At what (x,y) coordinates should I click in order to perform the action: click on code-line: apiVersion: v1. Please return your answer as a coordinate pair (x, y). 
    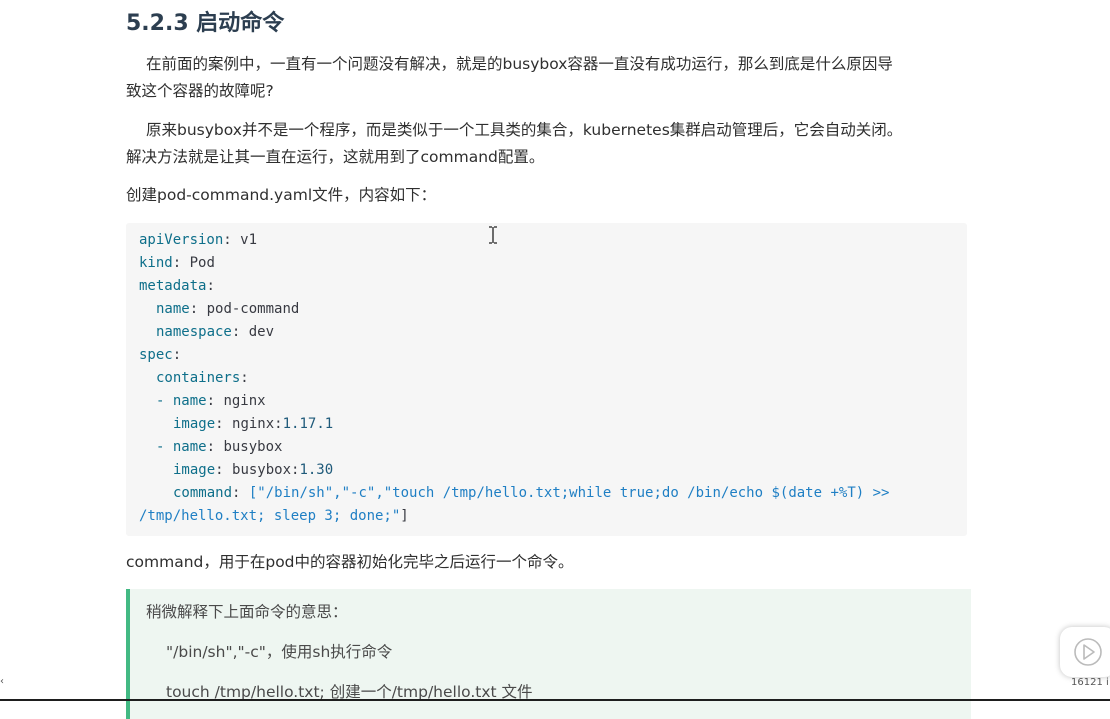
    Looking at the image, I should click on (198, 240).